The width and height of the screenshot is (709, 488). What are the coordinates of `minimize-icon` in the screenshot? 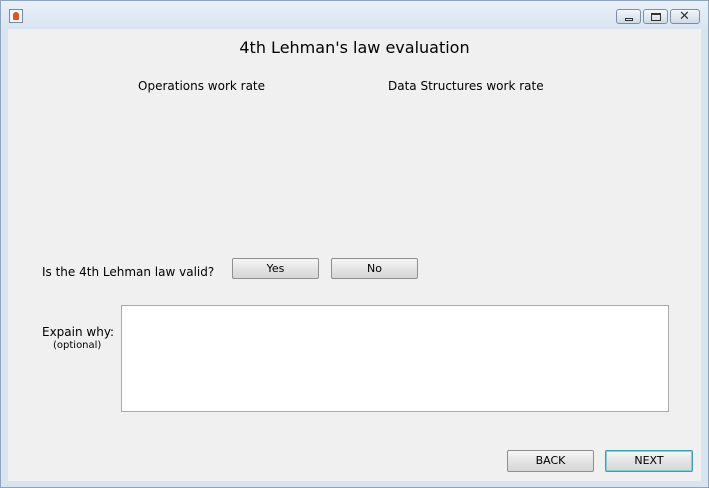 It's located at (629, 19).